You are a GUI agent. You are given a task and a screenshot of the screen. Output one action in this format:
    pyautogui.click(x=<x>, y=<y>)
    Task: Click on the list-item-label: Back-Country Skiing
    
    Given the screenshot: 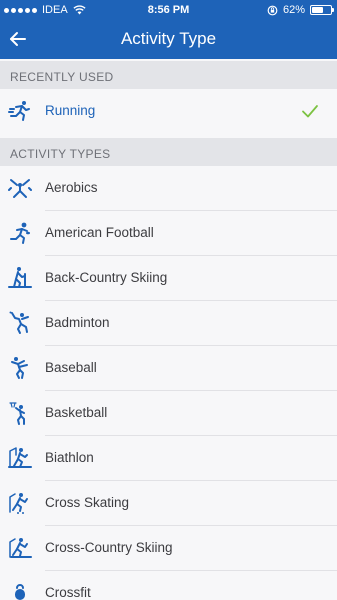 What is the action you would take?
    pyautogui.click(x=106, y=277)
    